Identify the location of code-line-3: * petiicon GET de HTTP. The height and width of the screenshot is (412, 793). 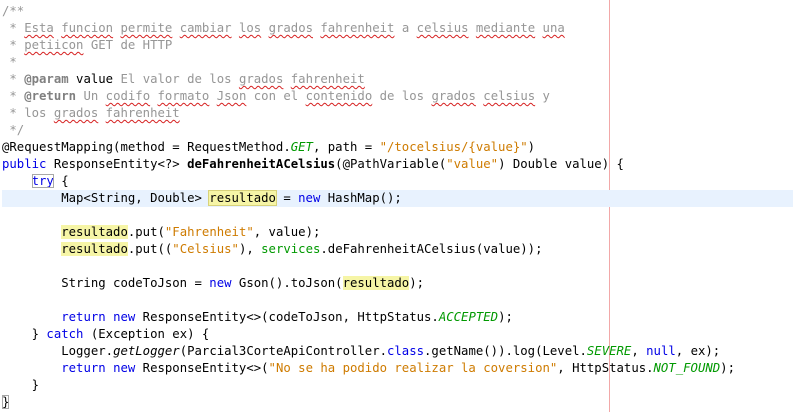
(397, 45).